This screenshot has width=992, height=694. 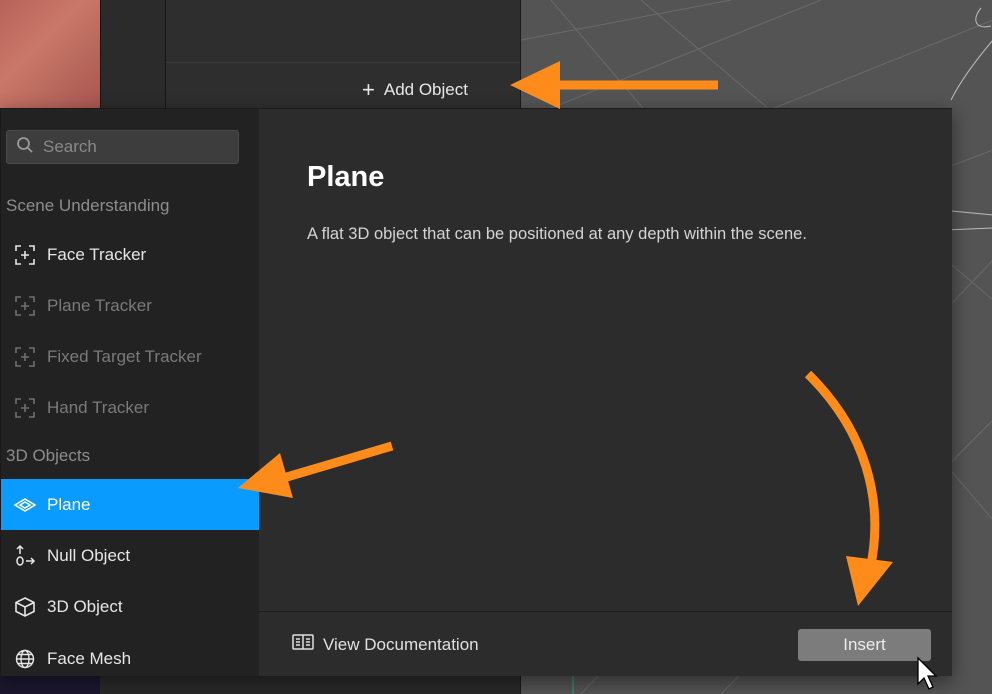 What do you see at coordinates (69, 504) in the screenshot?
I see `list-item-label: Plane` at bounding box center [69, 504].